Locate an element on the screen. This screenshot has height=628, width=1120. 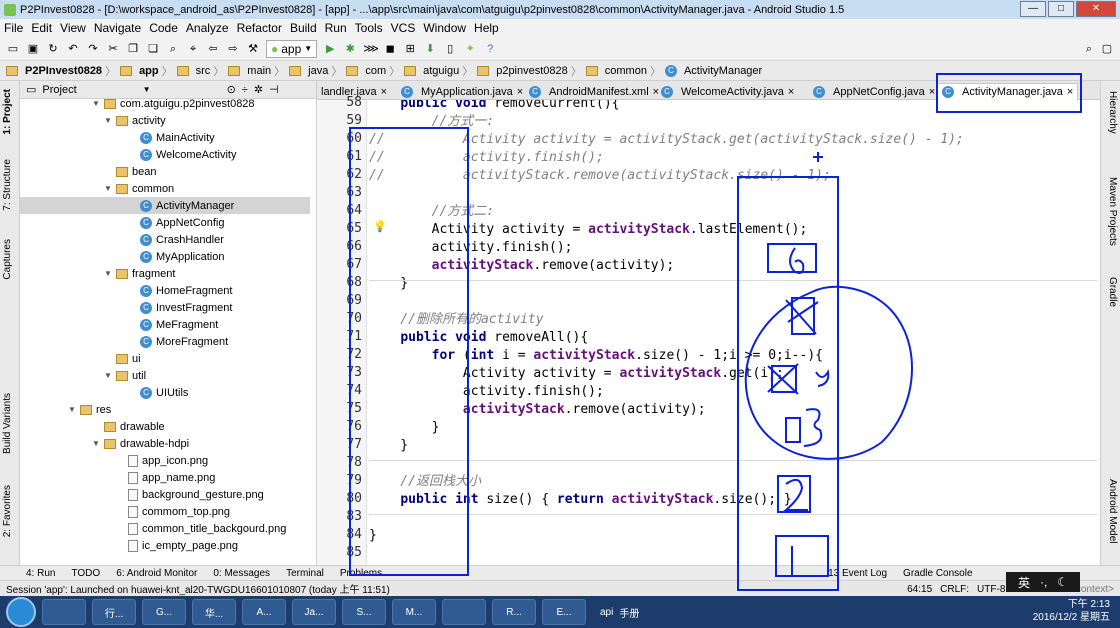
ime-moon-icon: ☾ is located at coordinates (1062, 582).